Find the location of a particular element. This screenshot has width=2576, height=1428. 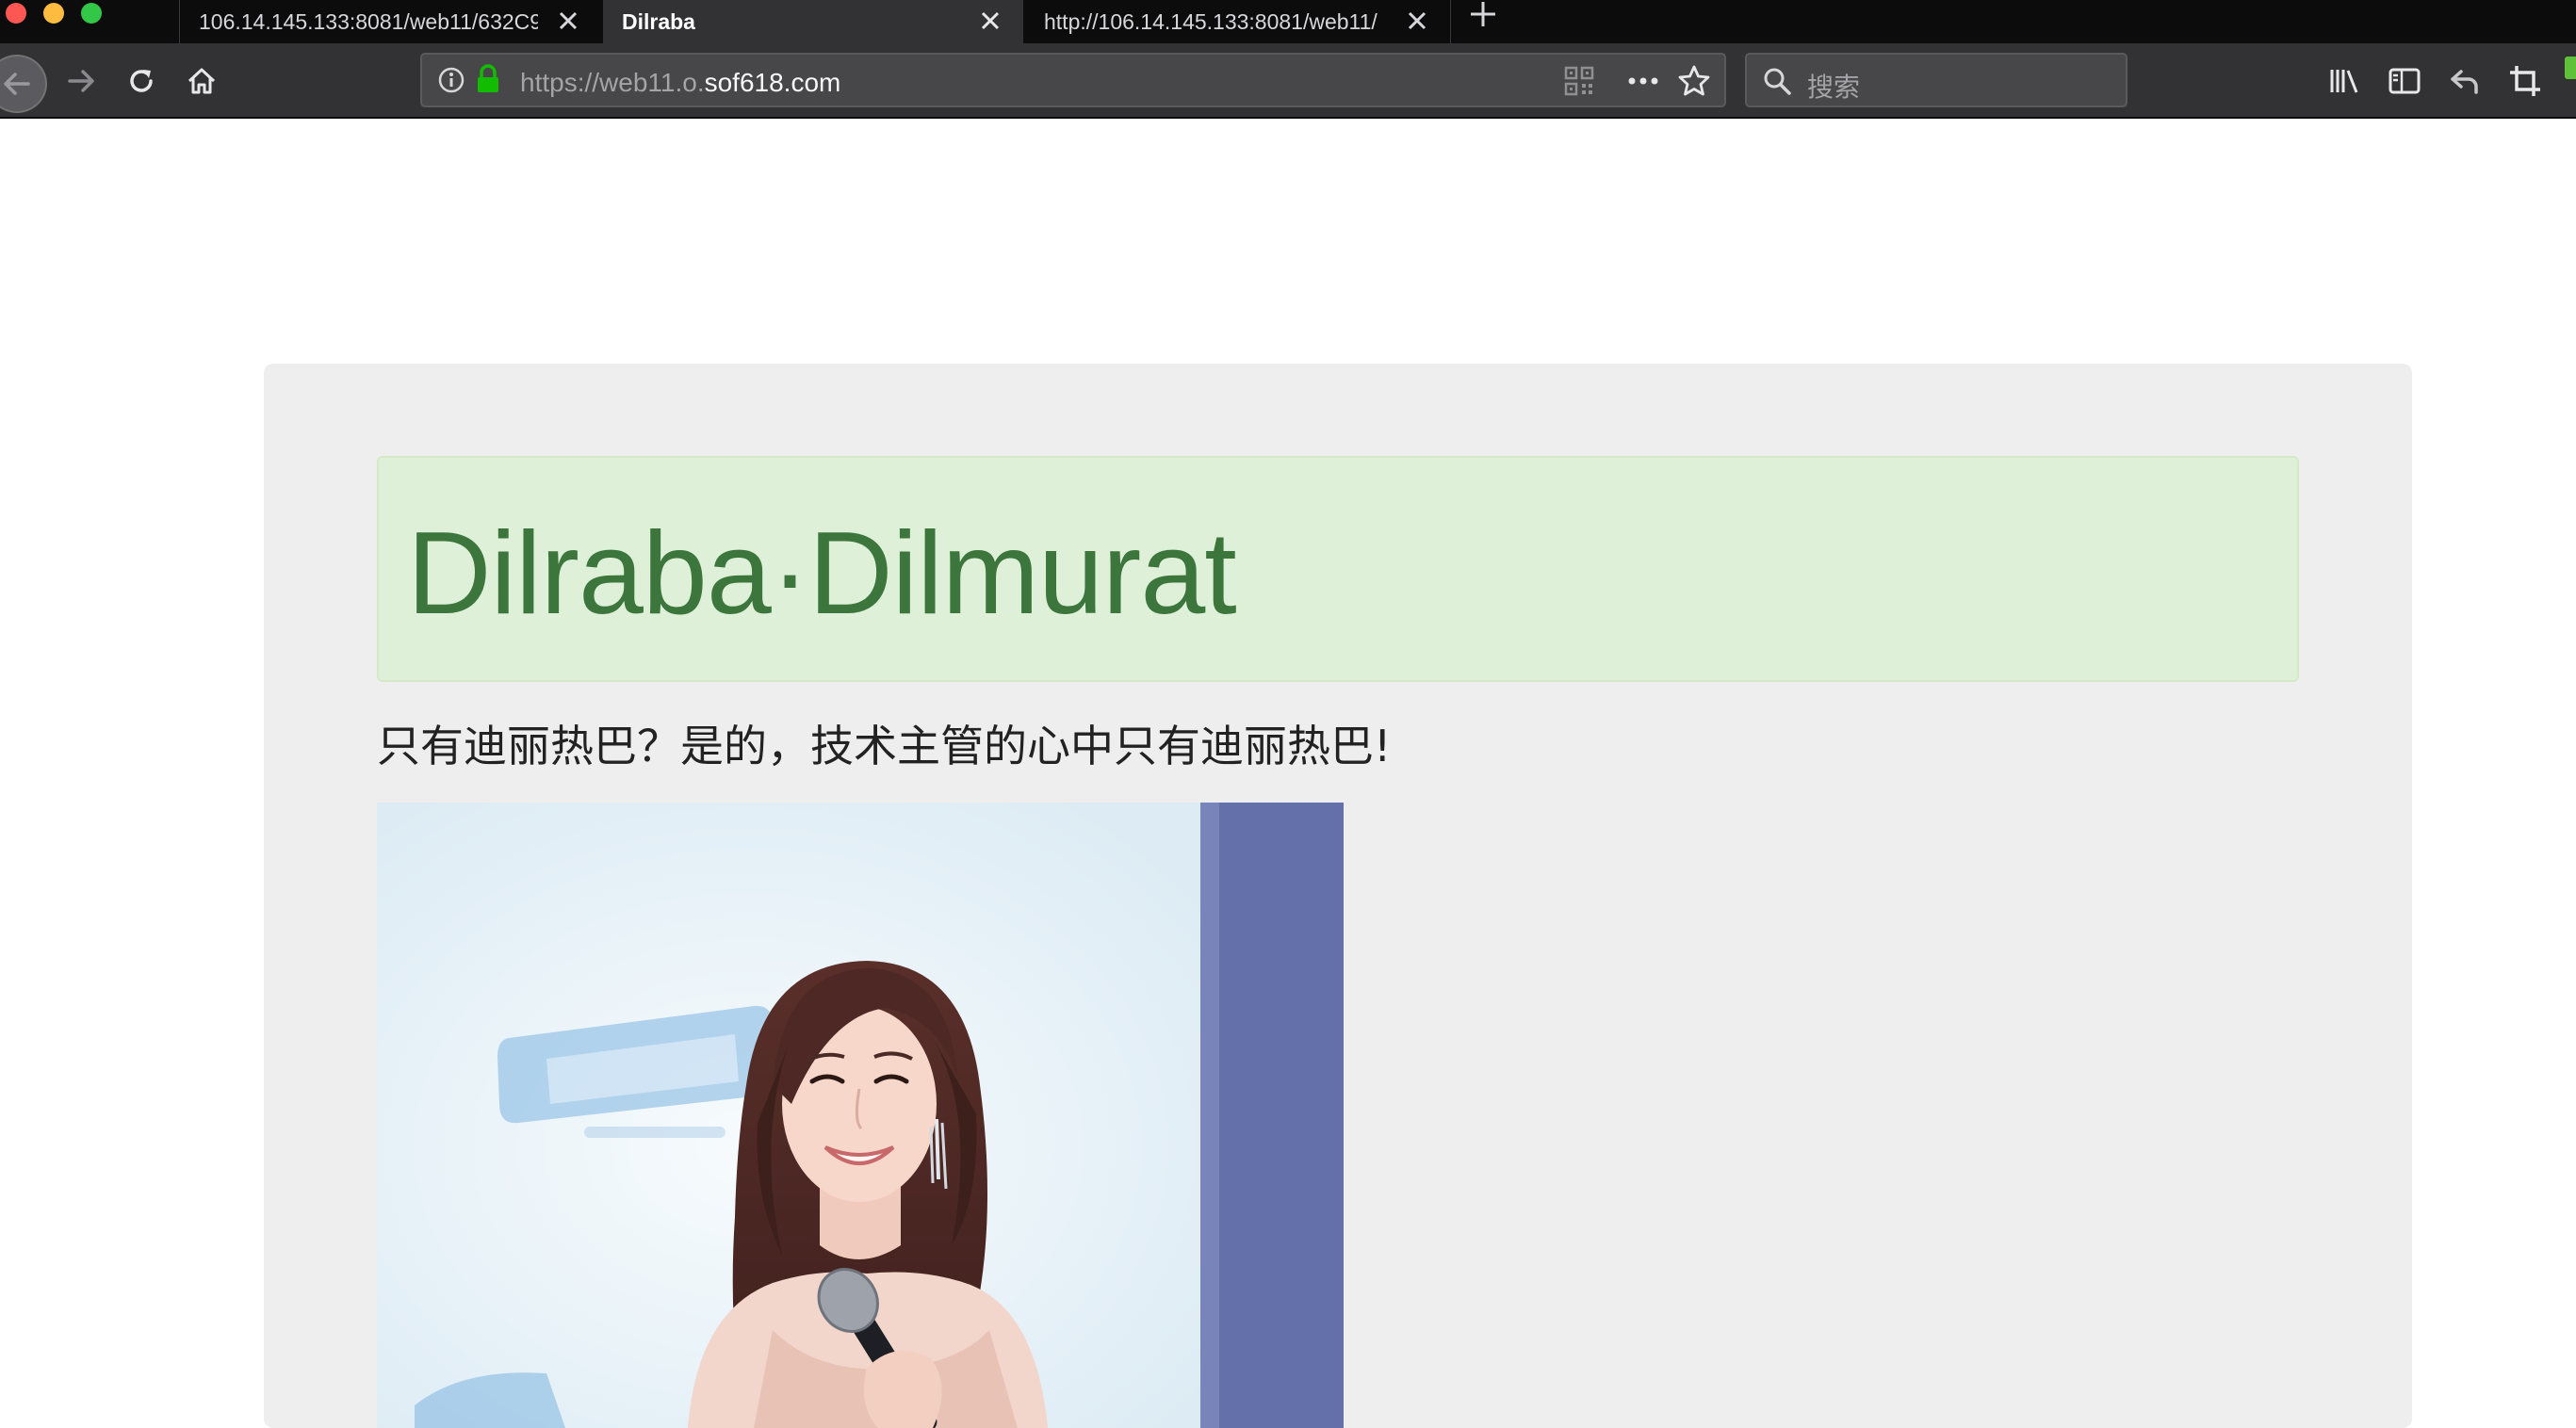

star-icon is located at coordinates (1694, 81).